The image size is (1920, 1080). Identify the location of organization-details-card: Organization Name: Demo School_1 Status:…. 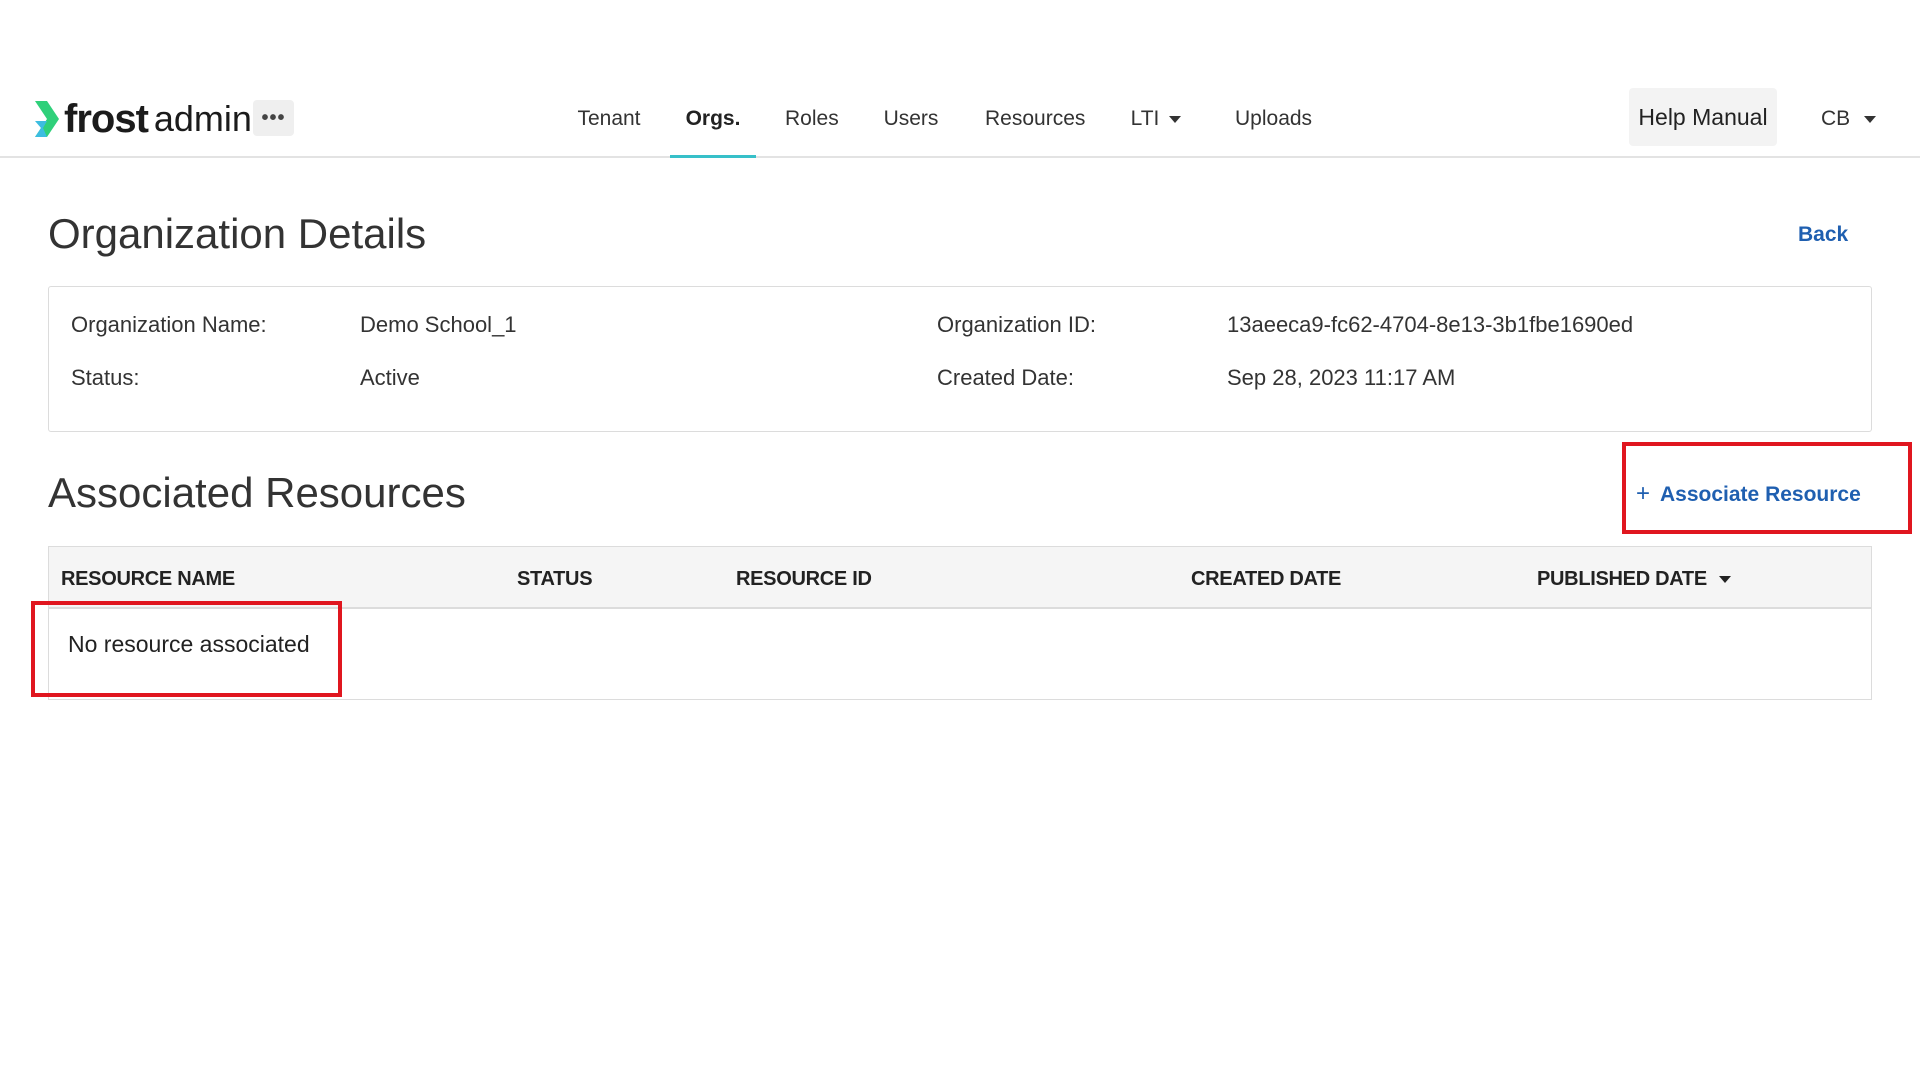
(960, 359).